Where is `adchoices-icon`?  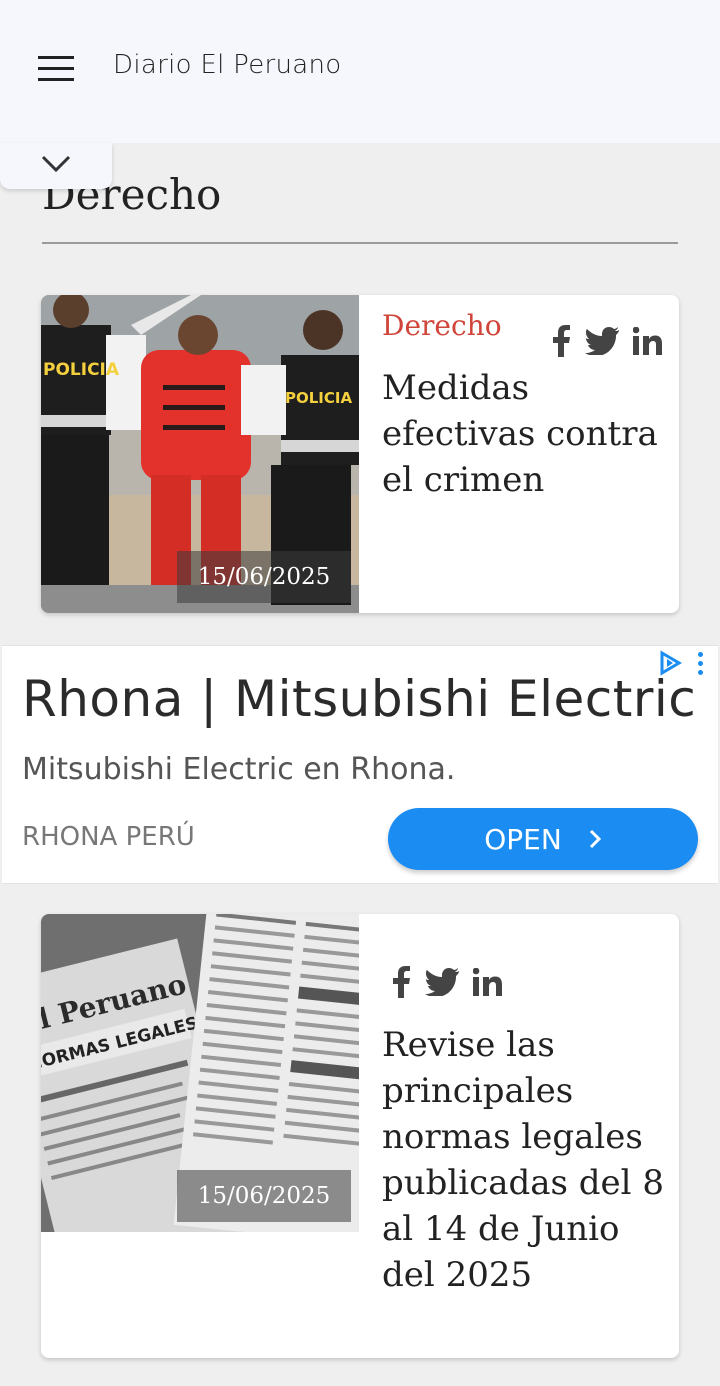 adchoices-icon is located at coordinates (670, 663).